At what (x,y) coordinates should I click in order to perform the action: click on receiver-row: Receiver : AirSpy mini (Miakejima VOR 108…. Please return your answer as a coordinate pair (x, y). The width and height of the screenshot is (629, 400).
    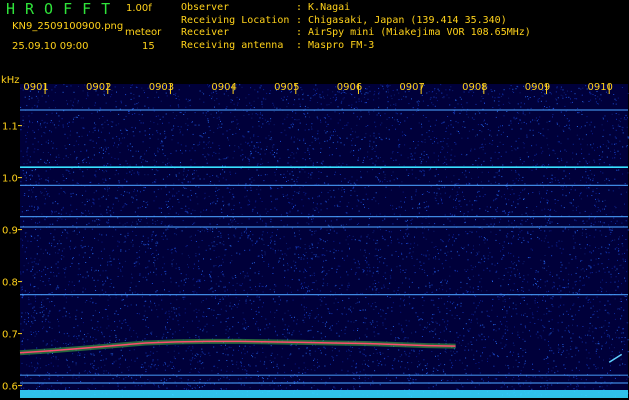
    Looking at the image, I should click on (356, 33).